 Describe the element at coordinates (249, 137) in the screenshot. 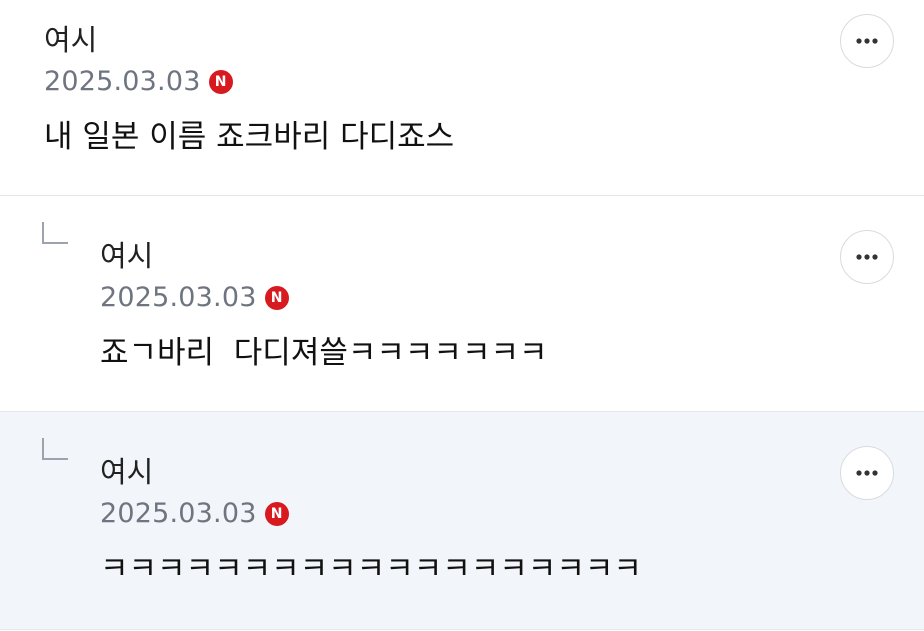

I see `comment-text: 내 일본 이름 죠크바리 다디죠스` at that location.